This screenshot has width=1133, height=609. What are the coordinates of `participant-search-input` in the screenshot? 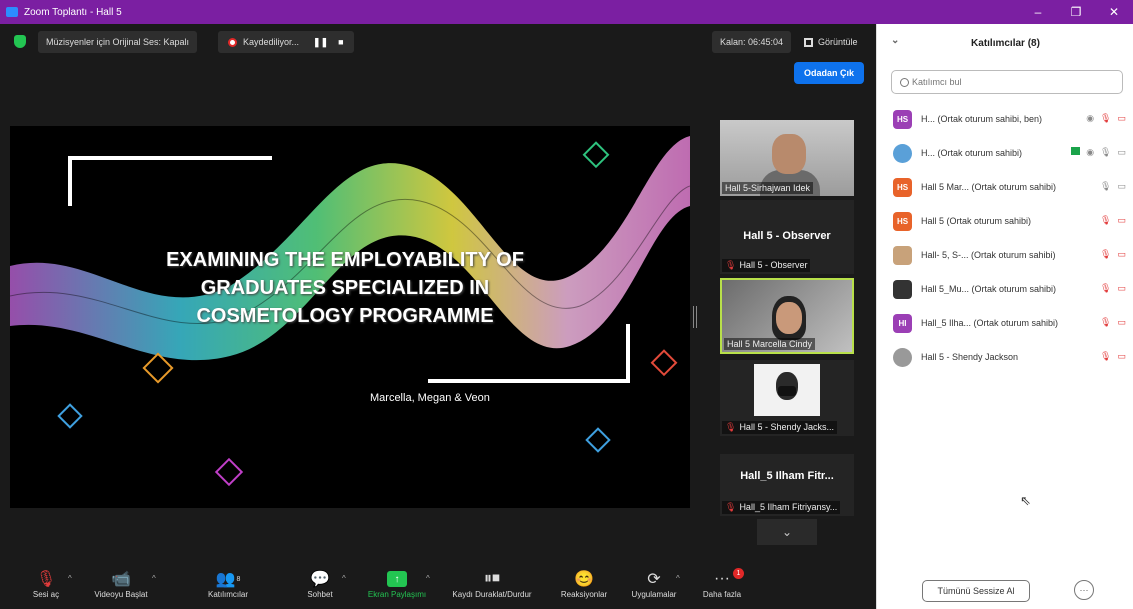 It's located at (1007, 82).